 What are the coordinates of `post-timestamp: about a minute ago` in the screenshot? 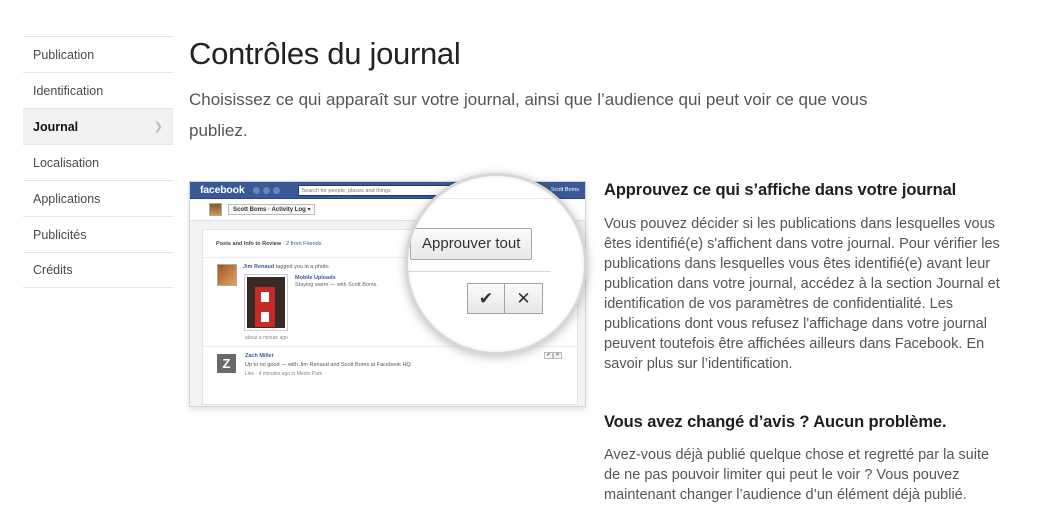 It's located at (266, 338).